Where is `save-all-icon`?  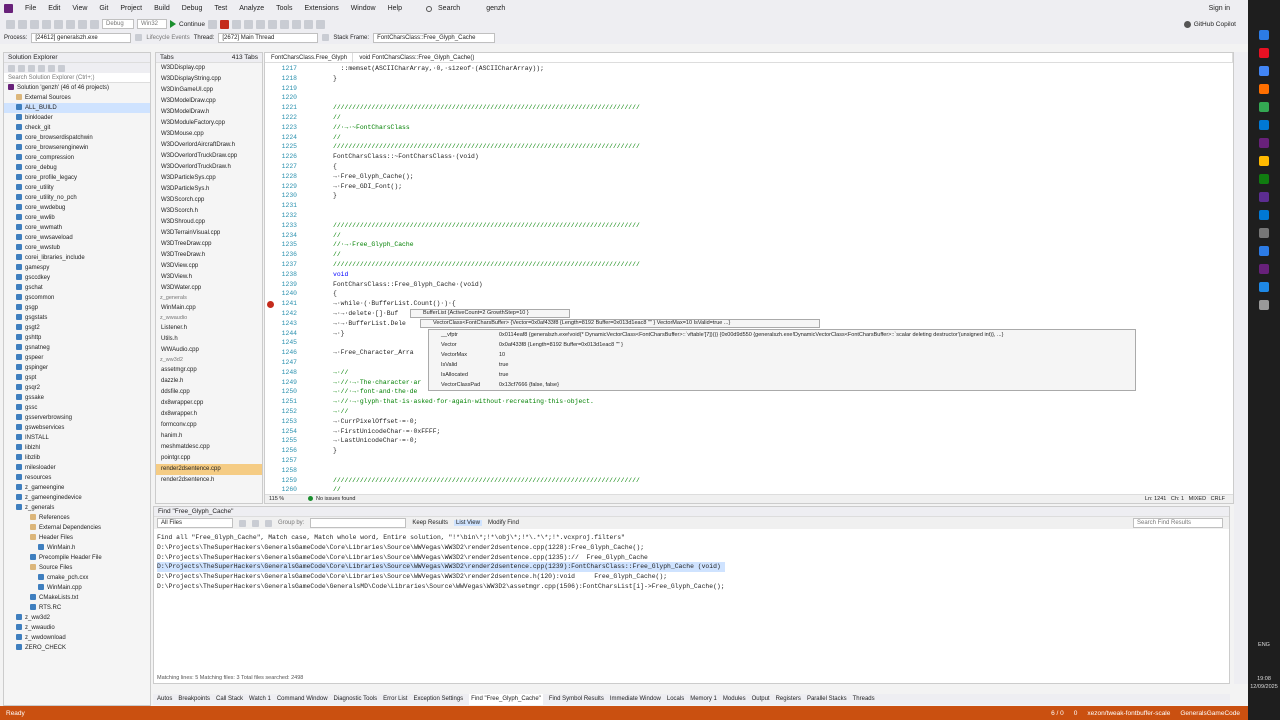
save-all-icon is located at coordinates (70, 24).